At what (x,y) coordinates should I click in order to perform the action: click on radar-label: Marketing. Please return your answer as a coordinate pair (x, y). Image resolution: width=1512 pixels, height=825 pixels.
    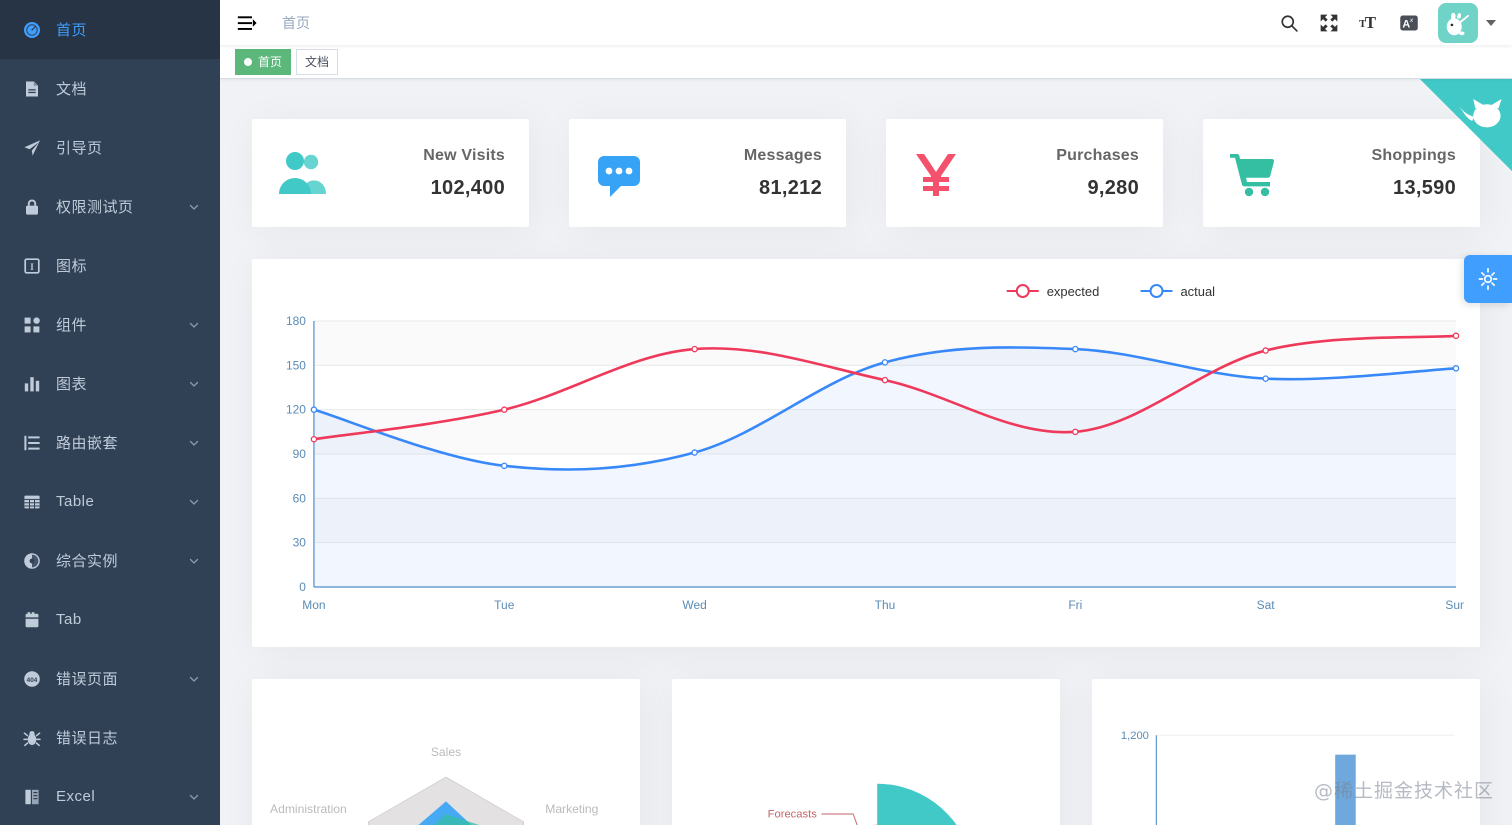
    Looking at the image, I should click on (571, 809).